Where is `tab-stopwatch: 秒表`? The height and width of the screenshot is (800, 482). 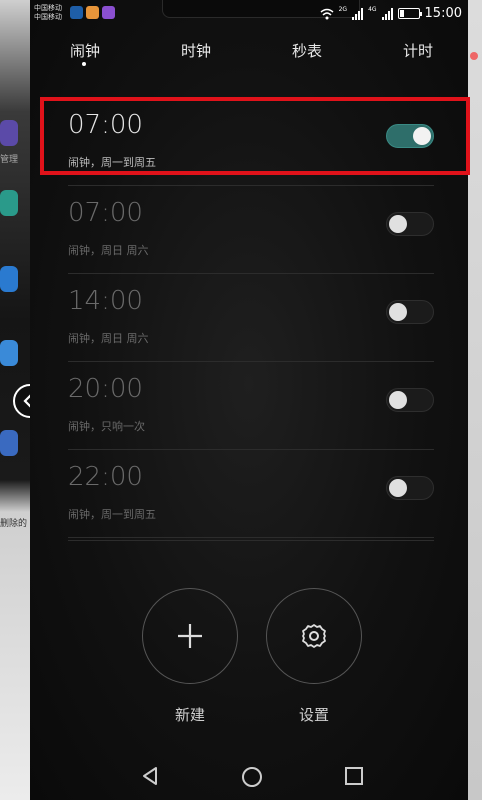
tab-stopwatch: 秒表 is located at coordinates (307, 50).